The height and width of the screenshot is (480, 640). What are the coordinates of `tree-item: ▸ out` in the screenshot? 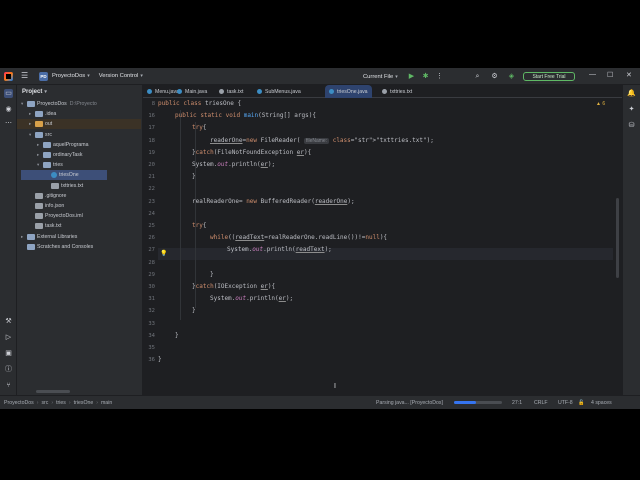 It's located at (79, 124).